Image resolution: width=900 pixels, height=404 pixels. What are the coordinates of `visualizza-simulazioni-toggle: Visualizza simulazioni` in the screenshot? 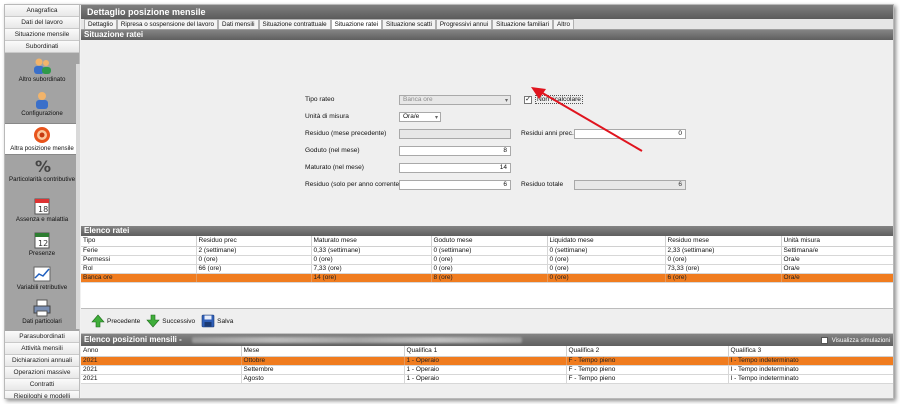 It's located at (855, 341).